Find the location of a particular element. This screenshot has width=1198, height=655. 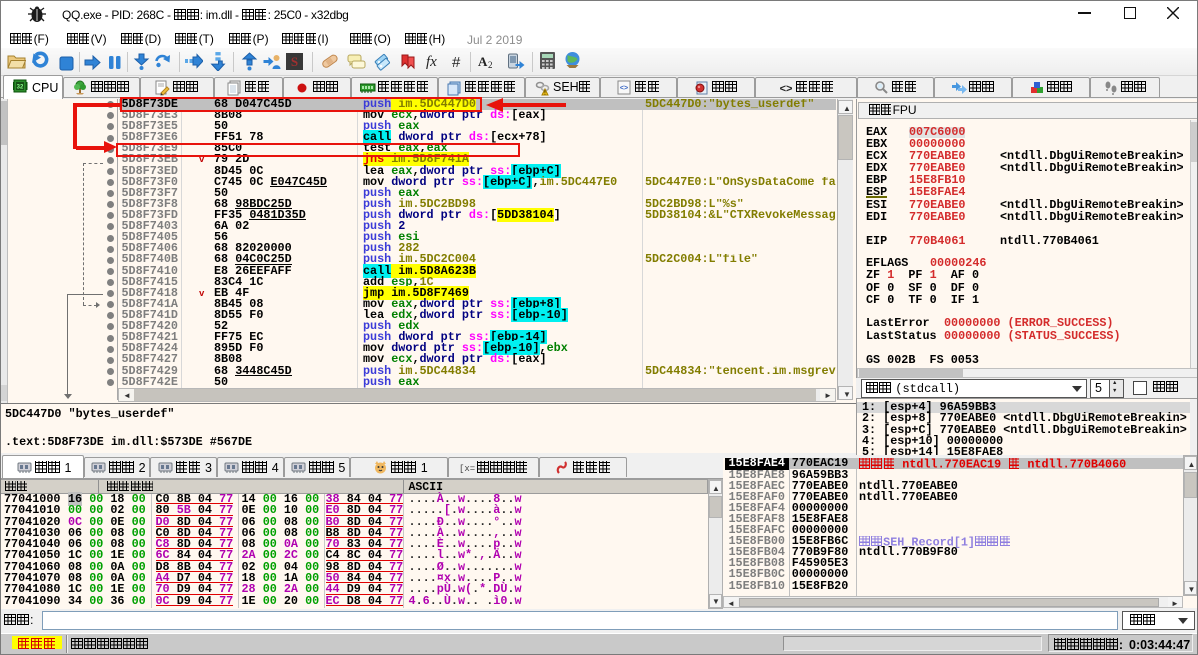

svg-text: [x=] is located at coordinates (467, 469).